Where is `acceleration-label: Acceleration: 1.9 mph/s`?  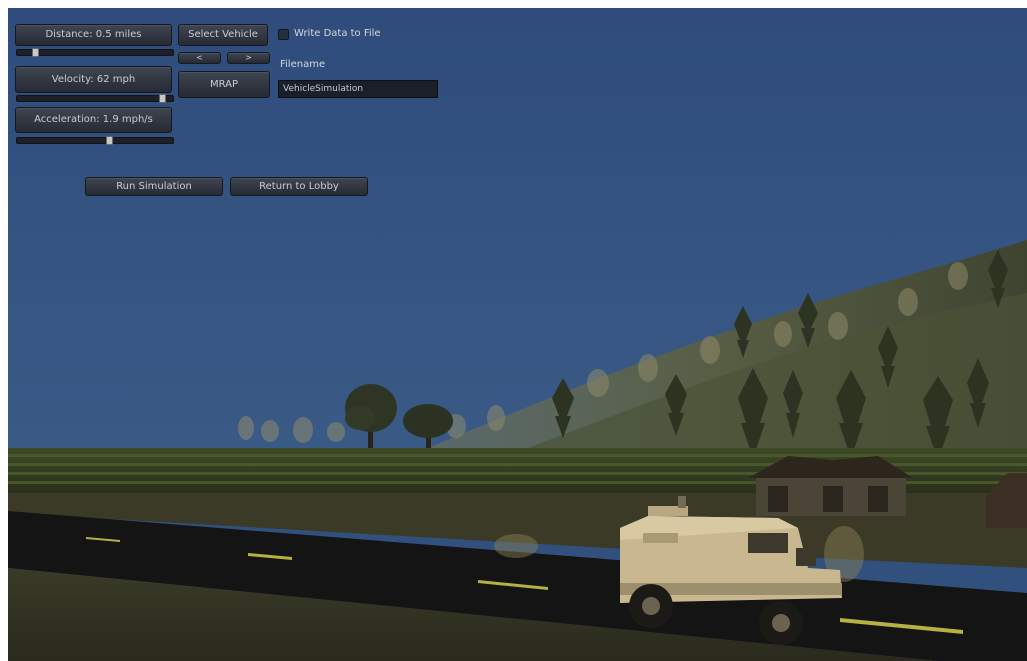
acceleration-label: Acceleration: 1.9 mph/s is located at coordinates (93, 119).